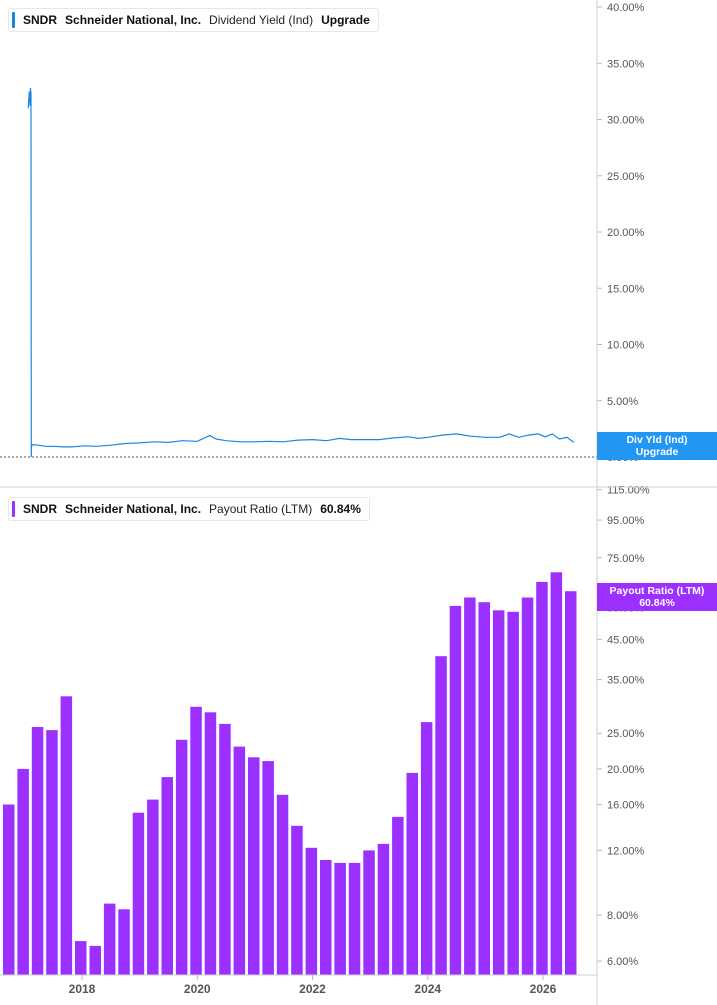  Describe the element at coordinates (622, 402) in the screenshot. I see `y-tick-label: 5.00%` at that location.